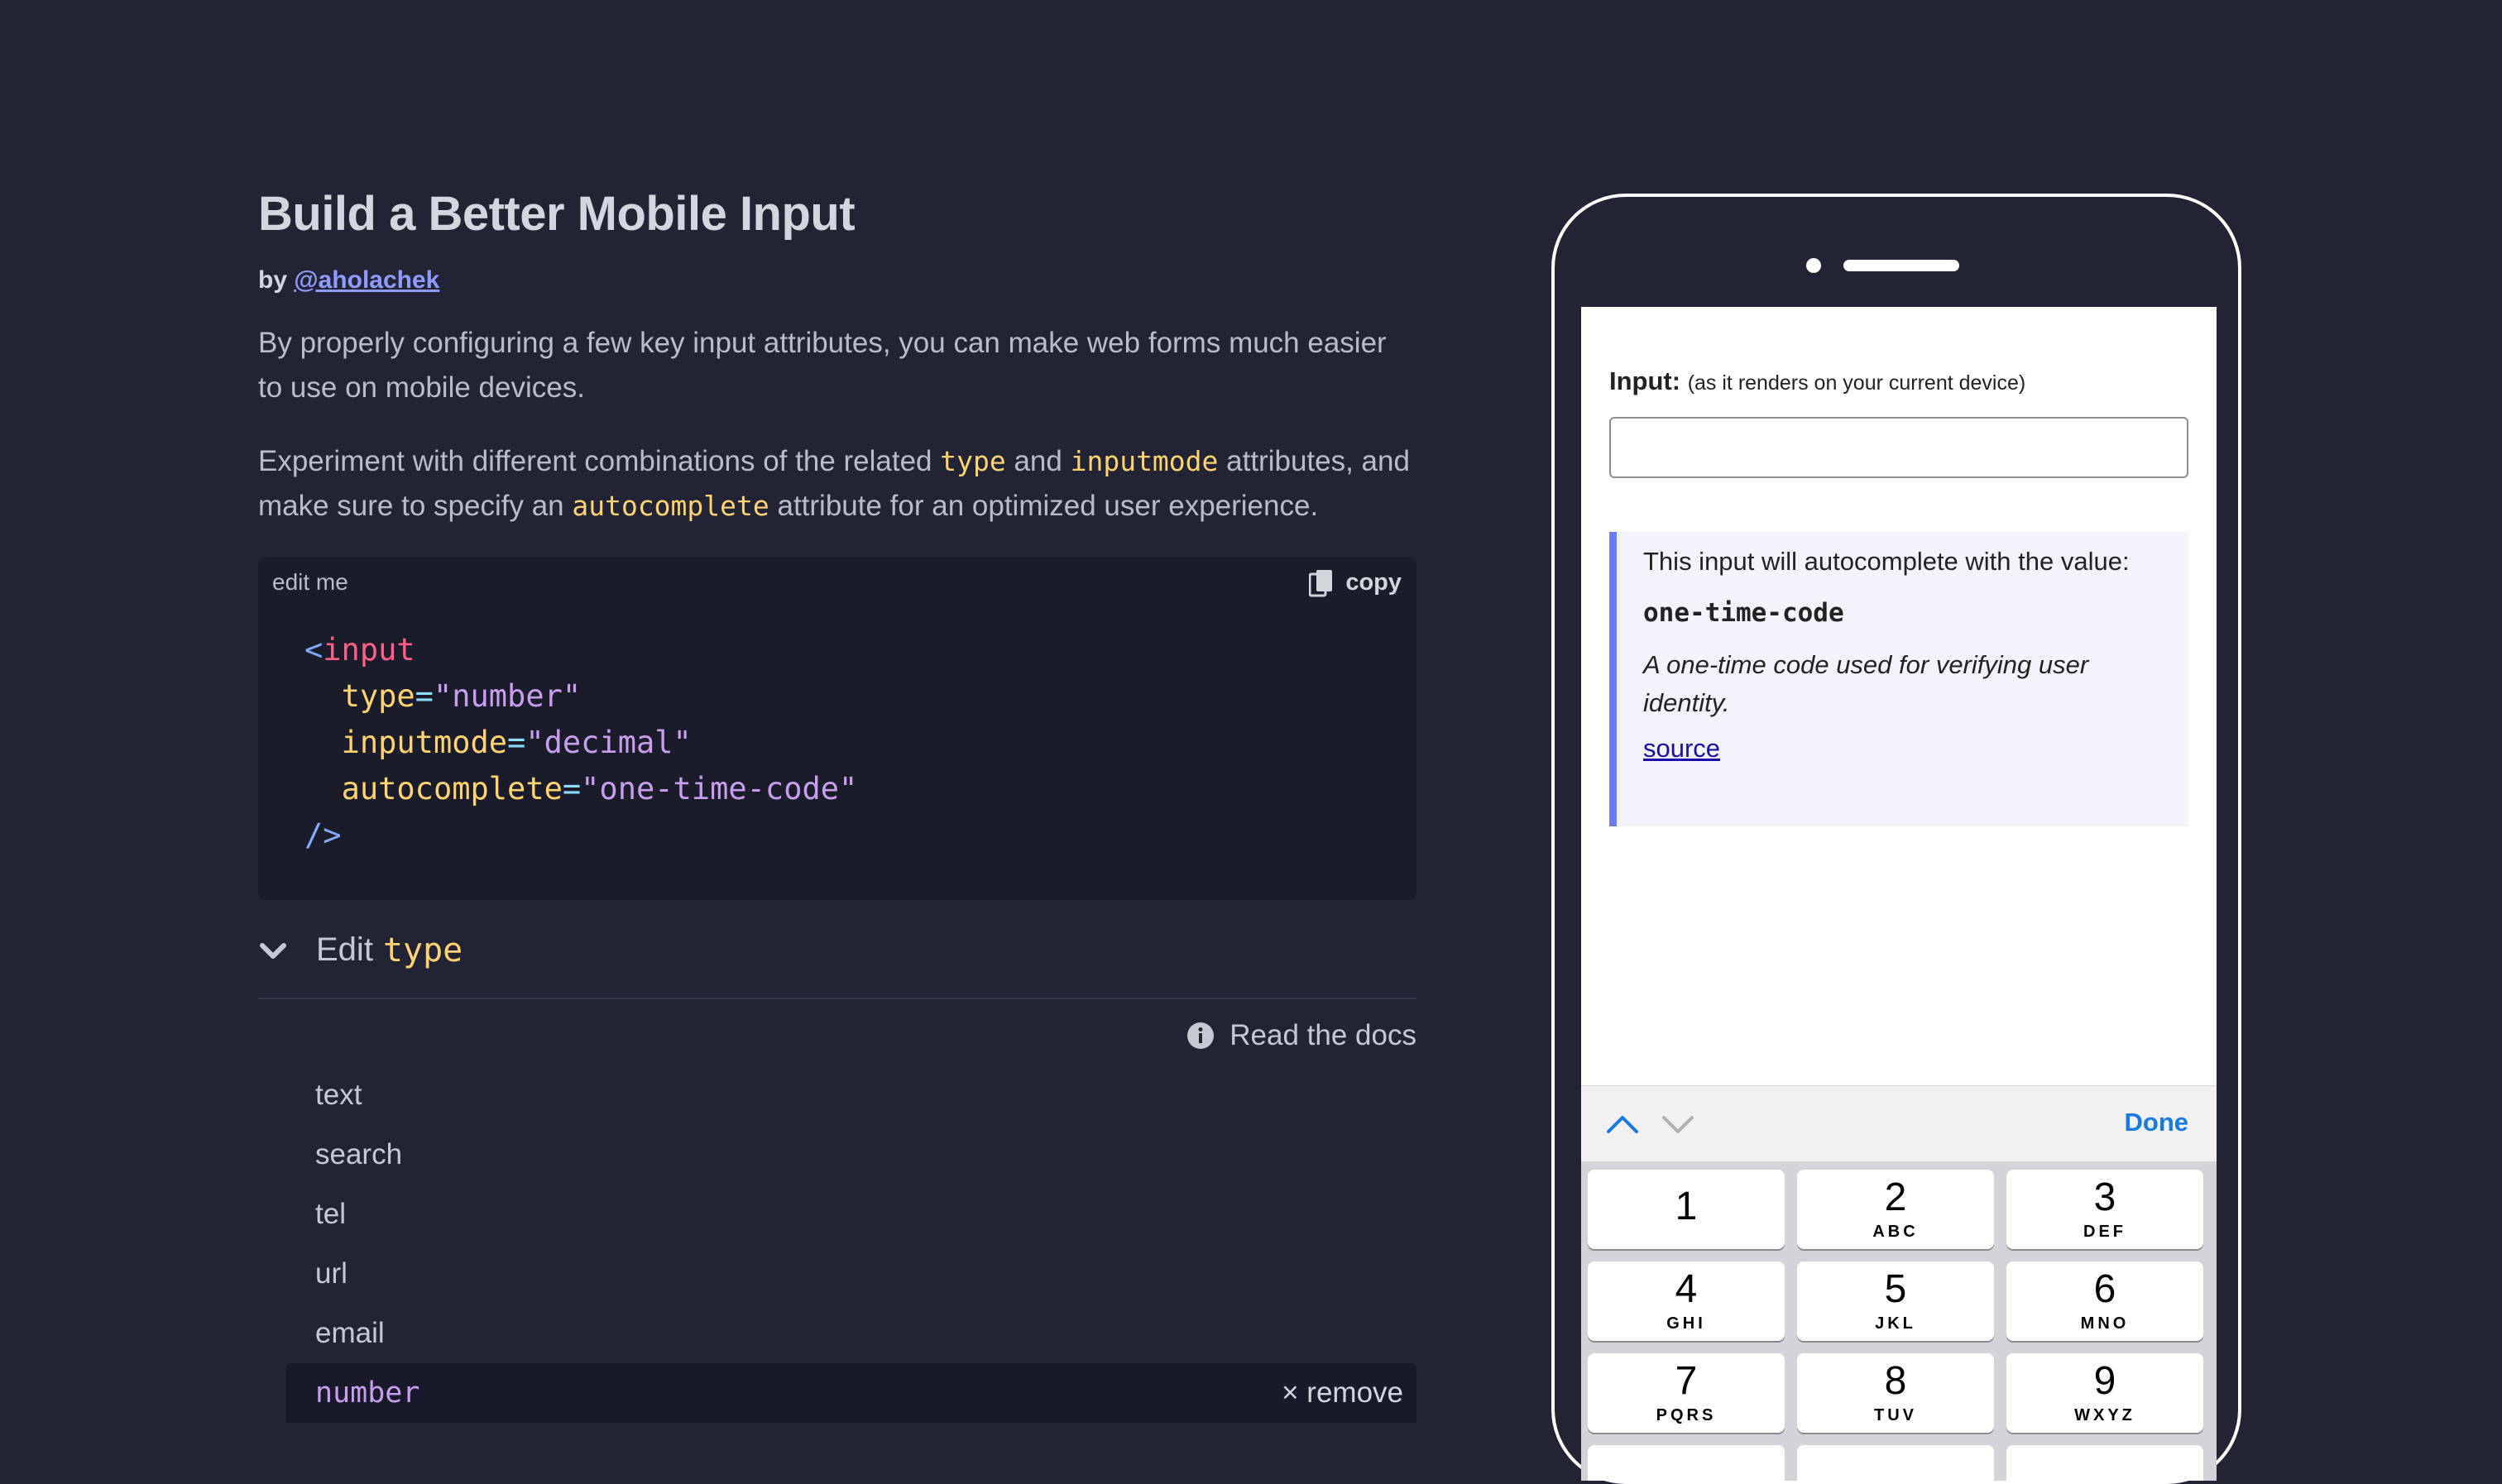 The image size is (2502, 1484). Describe the element at coordinates (719, 788) in the screenshot. I see `code-attr-value: "one-time-code"` at that location.